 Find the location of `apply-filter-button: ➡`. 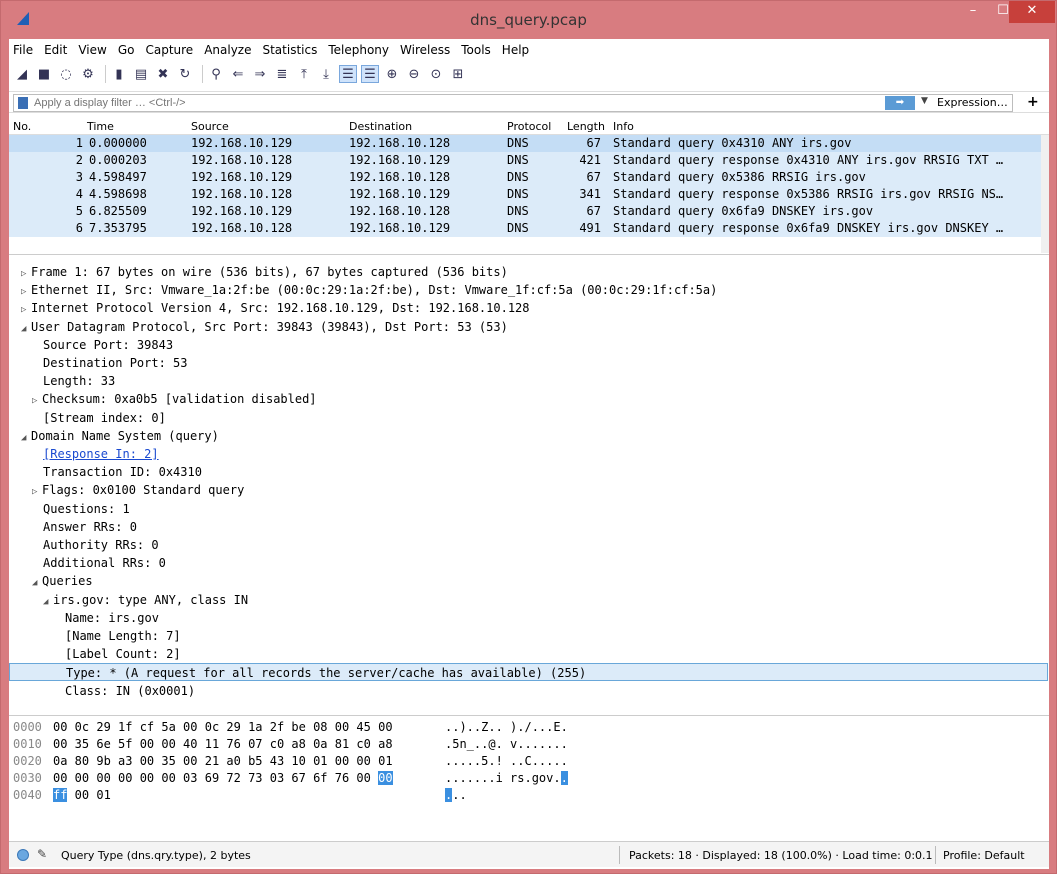

apply-filter-button: ➡ is located at coordinates (900, 103).